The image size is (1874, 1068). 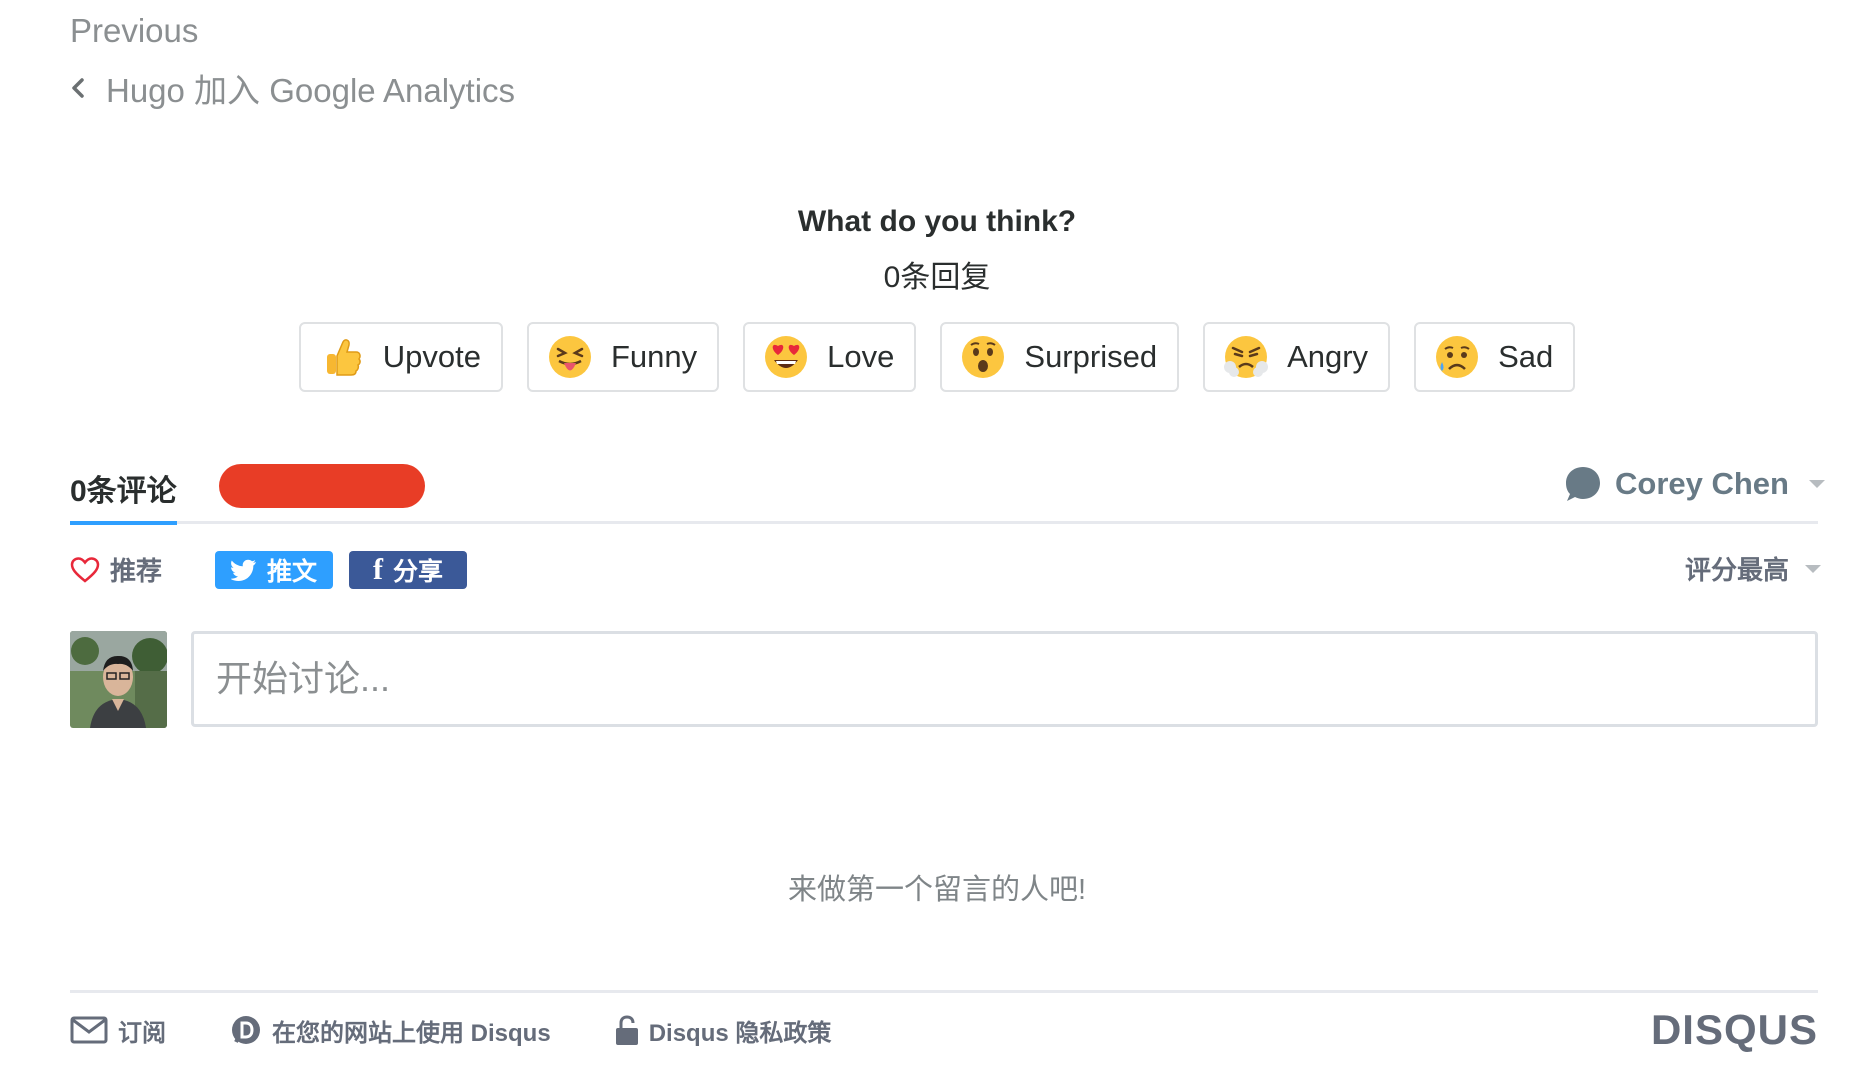 I want to click on reaction-upvote-label: Upvote, so click(x=431, y=356).